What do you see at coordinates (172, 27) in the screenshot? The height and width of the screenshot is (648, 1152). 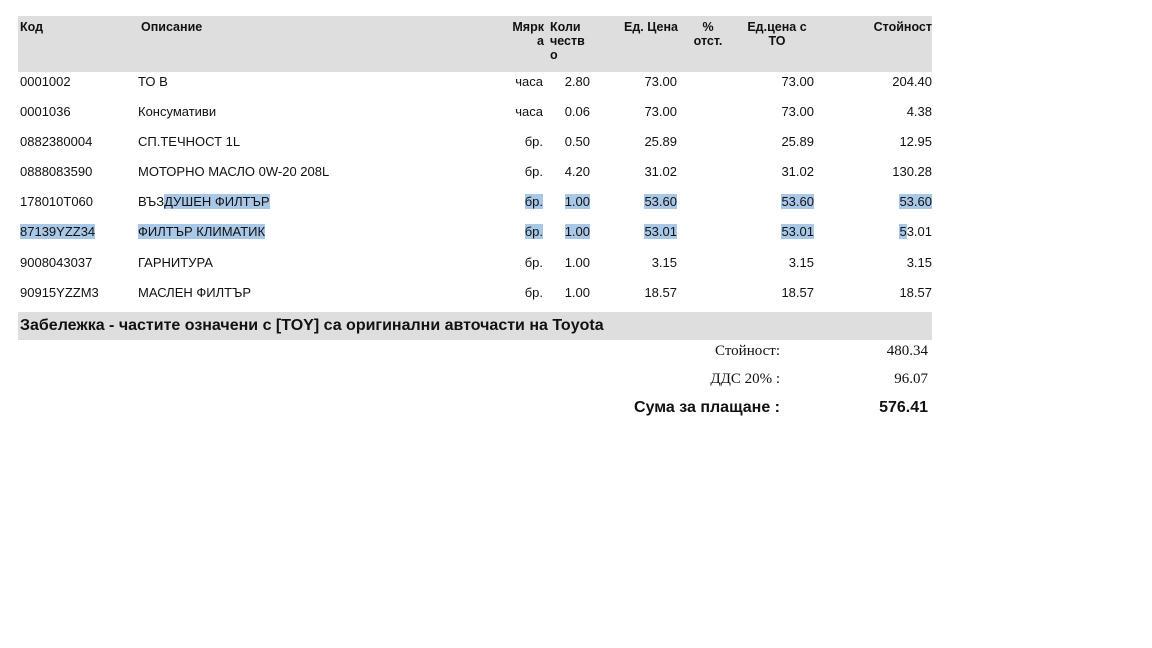 I see `header-description: Описание` at bounding box center [172, 27].